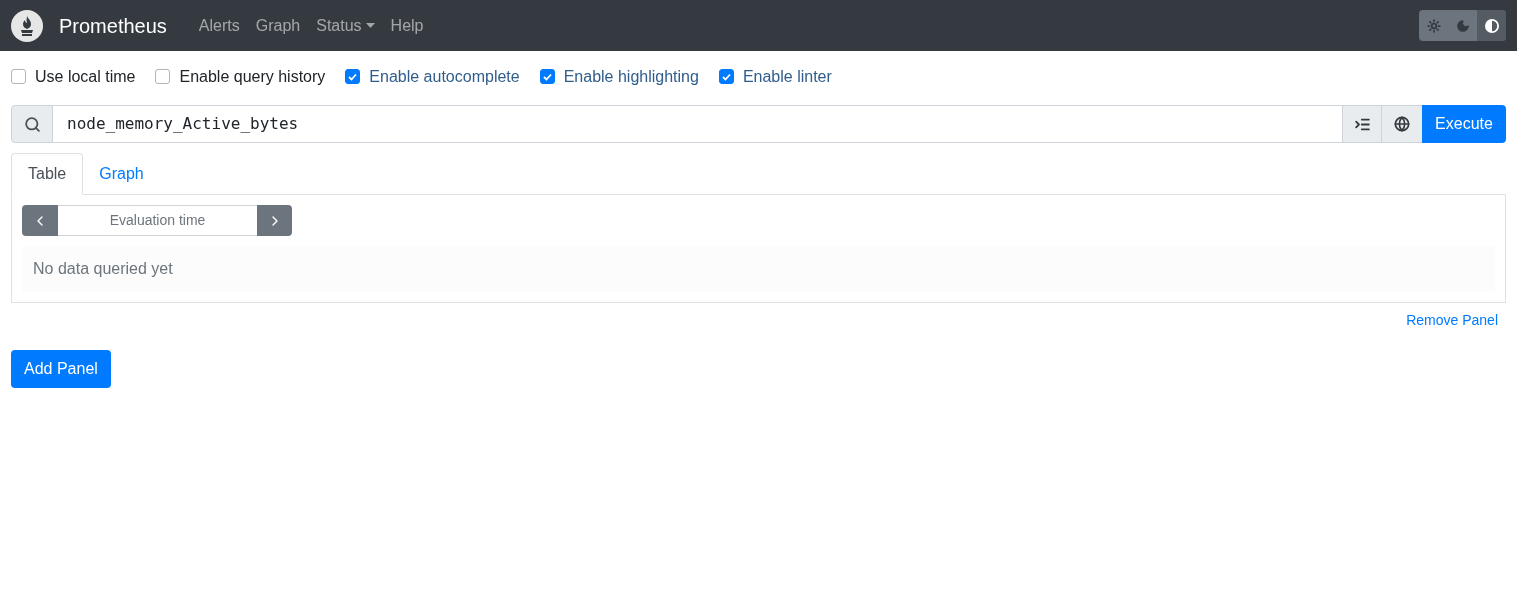 Image resolution: width=1517 pixels, height=610 pixels. What do you see at coordinates (787, 76) in the screenshot?
I see `checkbox-label: Enable linter` at bounding box center [787, 76].